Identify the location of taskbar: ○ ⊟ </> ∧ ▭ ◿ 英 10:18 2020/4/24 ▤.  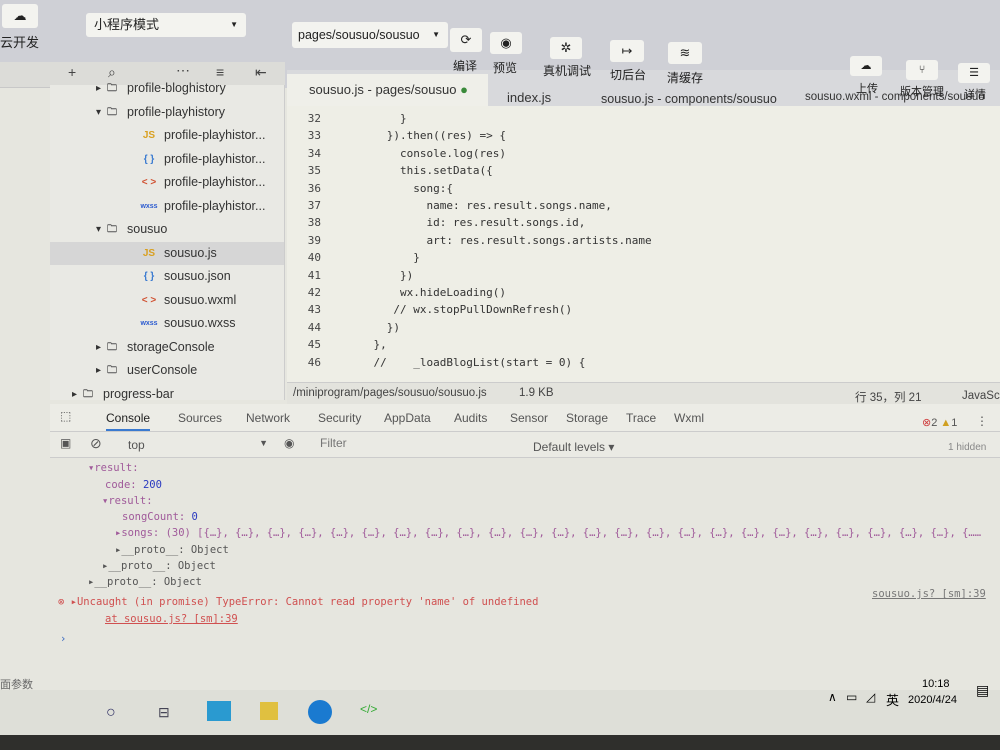
(500, 706).